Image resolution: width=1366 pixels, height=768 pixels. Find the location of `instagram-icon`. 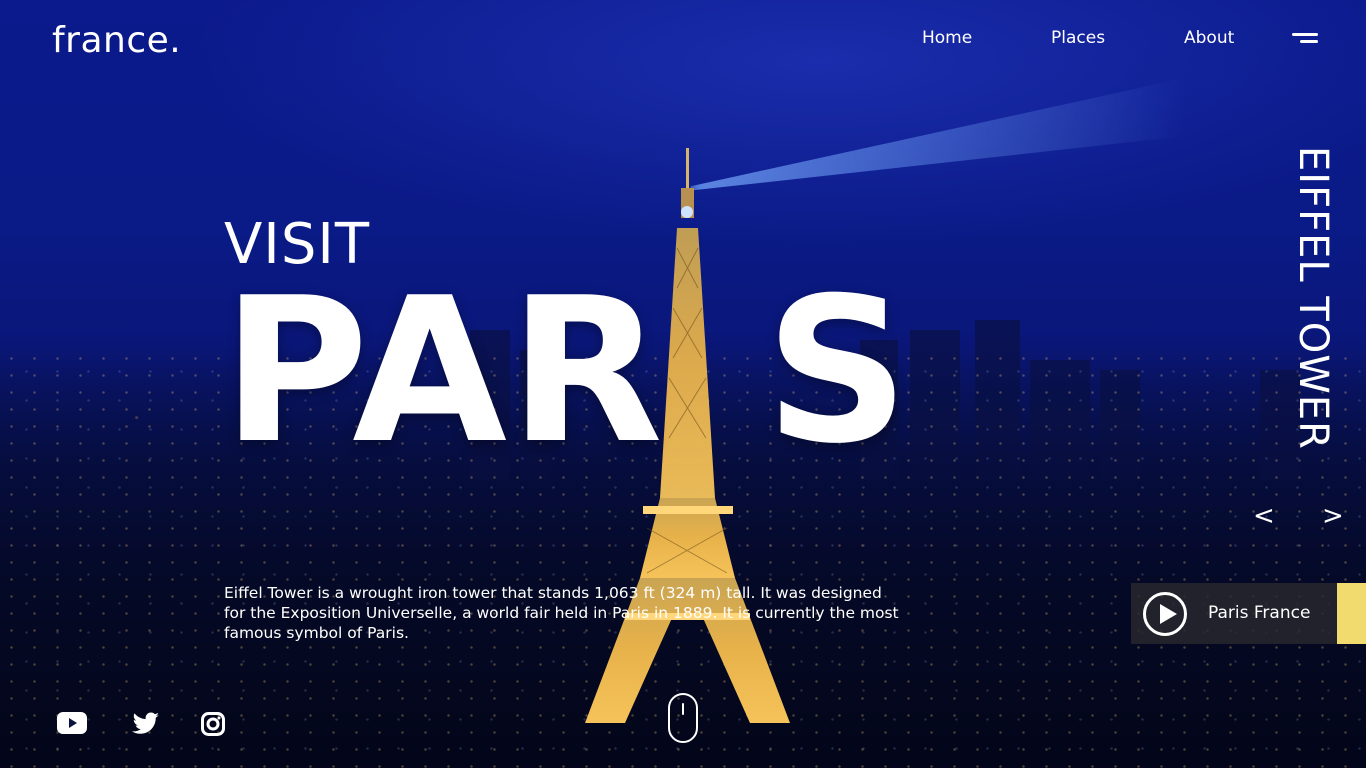

instagram-icon is located at coordinates (213, 724).